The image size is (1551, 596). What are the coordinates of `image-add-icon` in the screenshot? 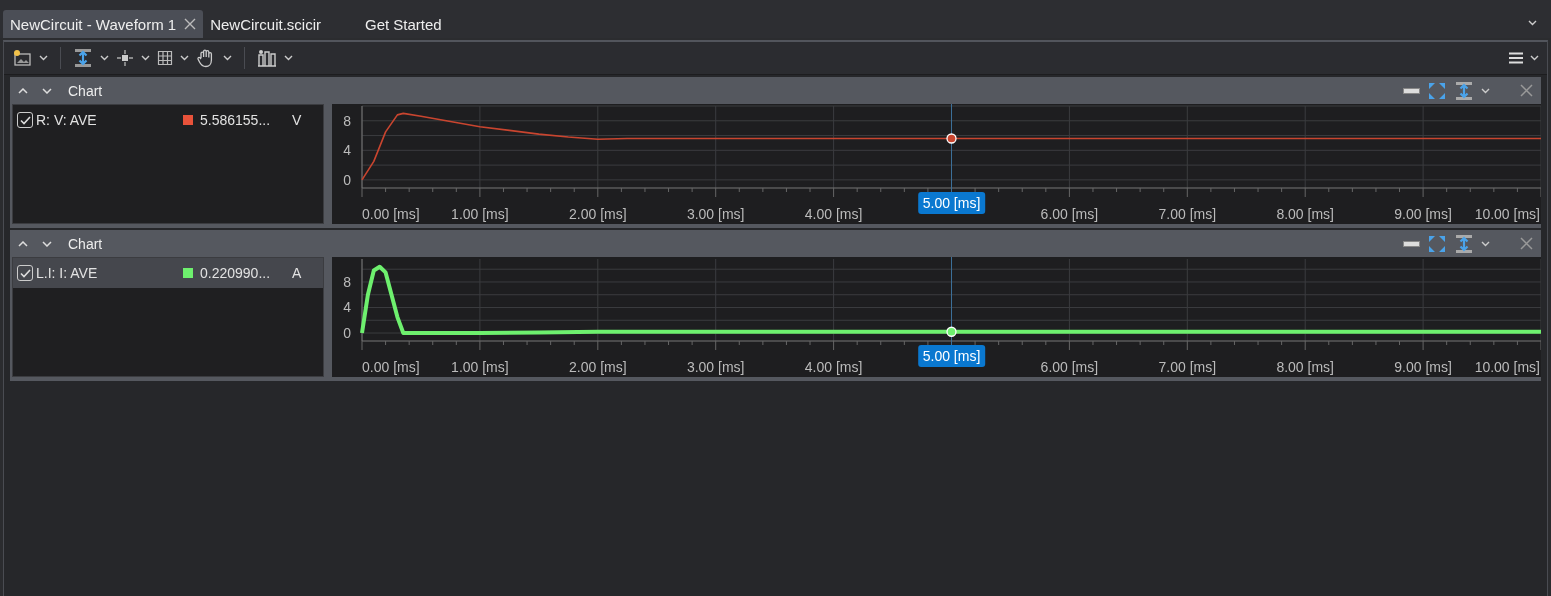 It's located at (22, 58).